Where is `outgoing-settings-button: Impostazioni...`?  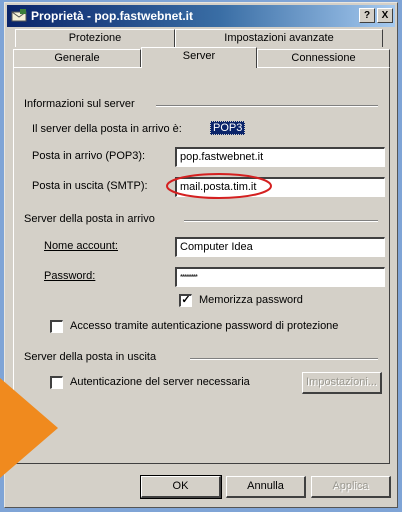
outgoing-settings-button: Impostazioni... is located at coordinates (342, 383).